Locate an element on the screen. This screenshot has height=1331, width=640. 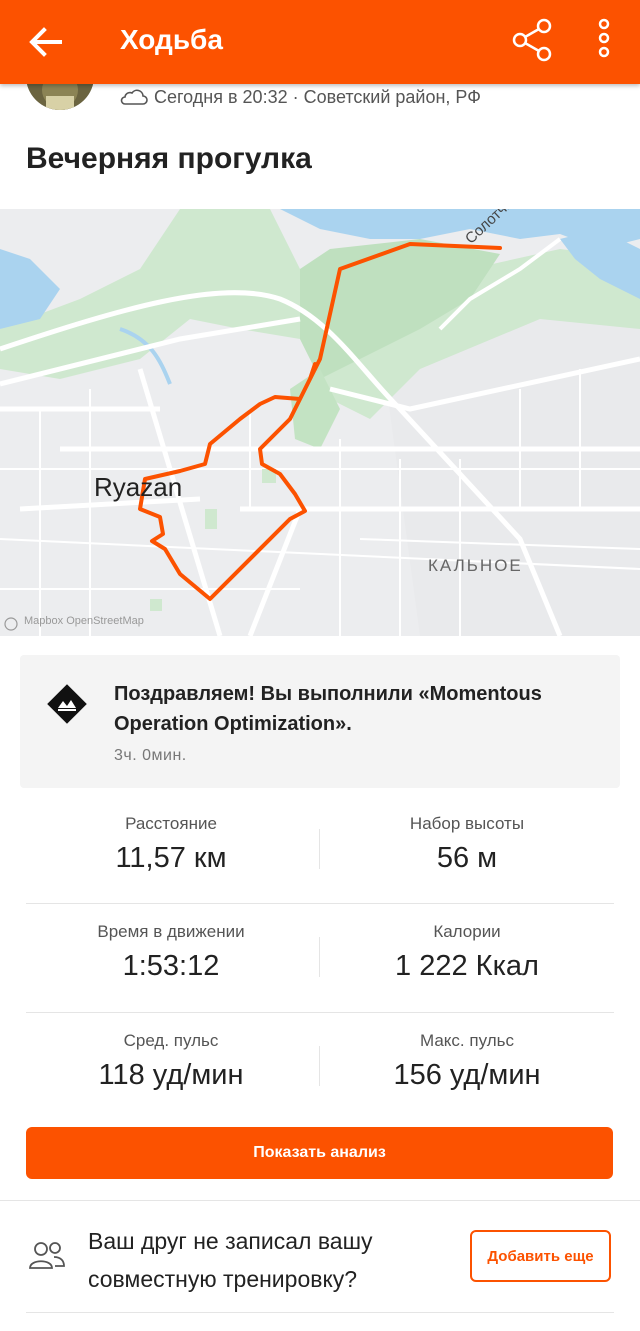
map-city-label: Ryazan is located at coordinates (138, 487).